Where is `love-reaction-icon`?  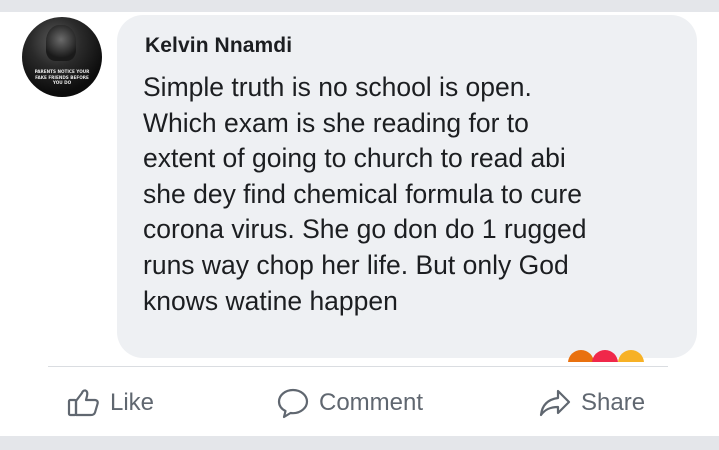
love-reaction-icon is located at coordinates (605, 356).